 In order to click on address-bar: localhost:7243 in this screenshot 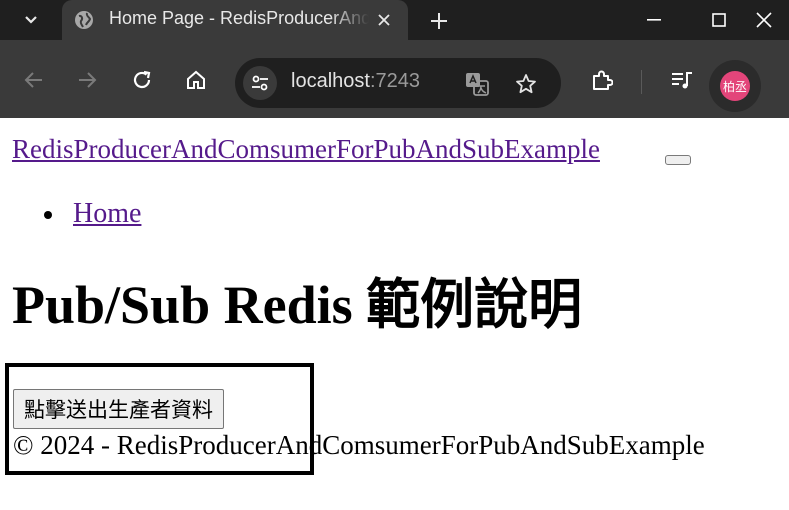, I will do `click(398, 83)`.